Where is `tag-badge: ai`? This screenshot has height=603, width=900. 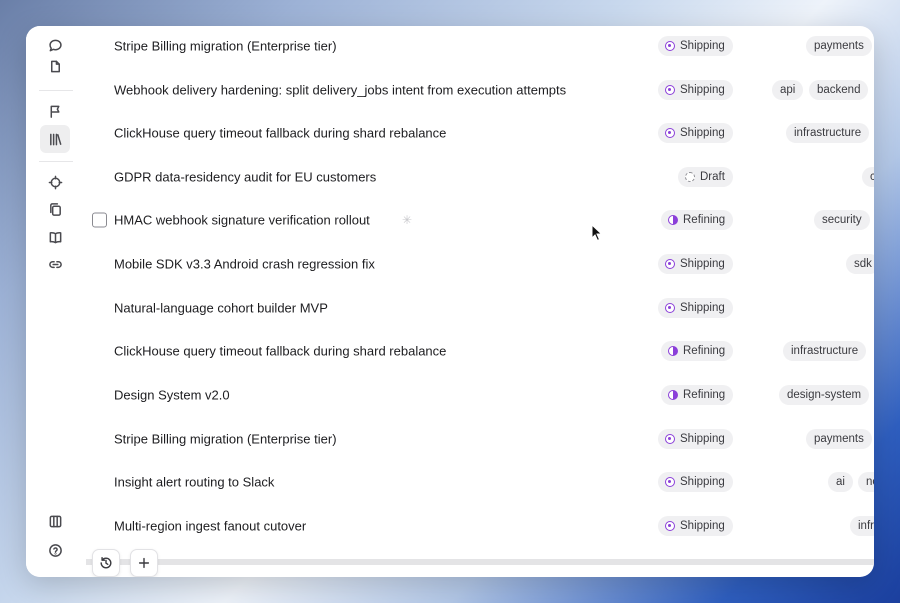
tag-badge: ai is located at coordinates (840, 482).